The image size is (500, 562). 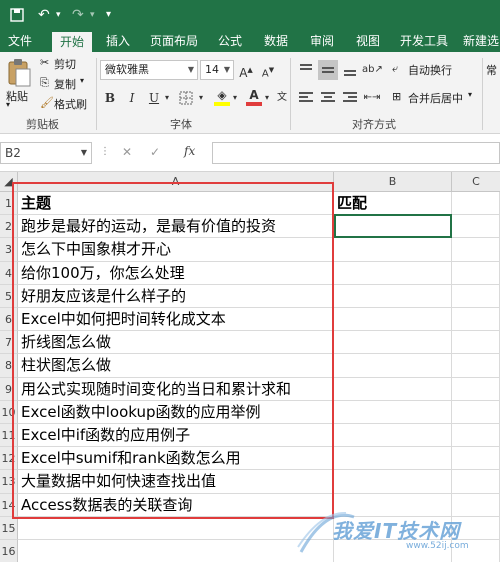 What do you see at coordinates (476, 182) in the screenshot?
I see `column-header-c: C` at bounding box center [476, 182].